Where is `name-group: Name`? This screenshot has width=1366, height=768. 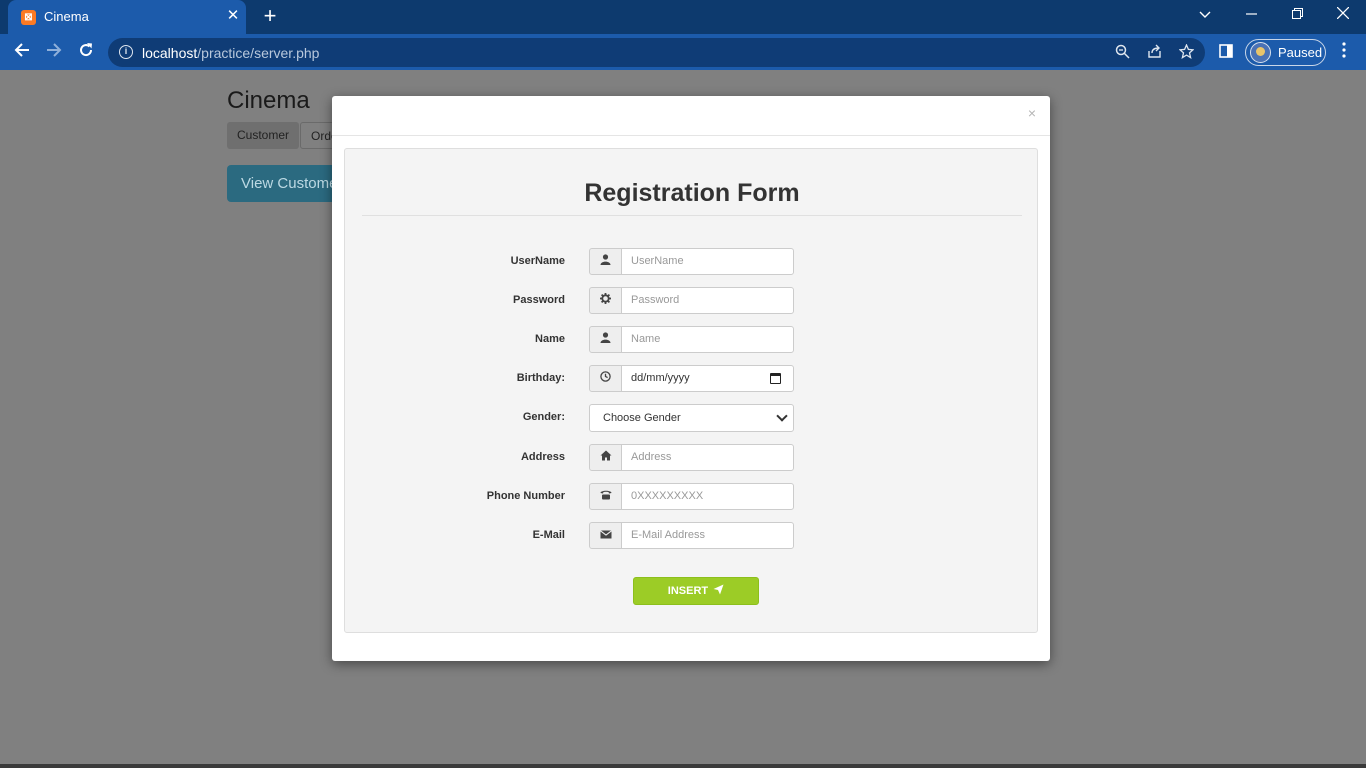
name-group: Name is located at coordinates (691, 339).